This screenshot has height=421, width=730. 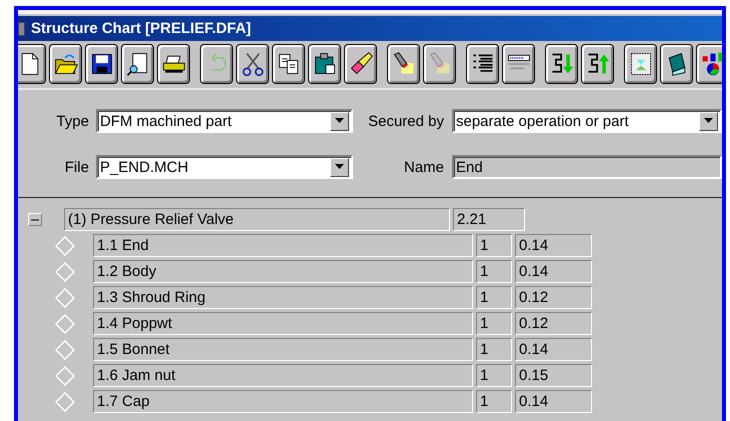 I want to click on field-label: File, so click(x=76, y=167).